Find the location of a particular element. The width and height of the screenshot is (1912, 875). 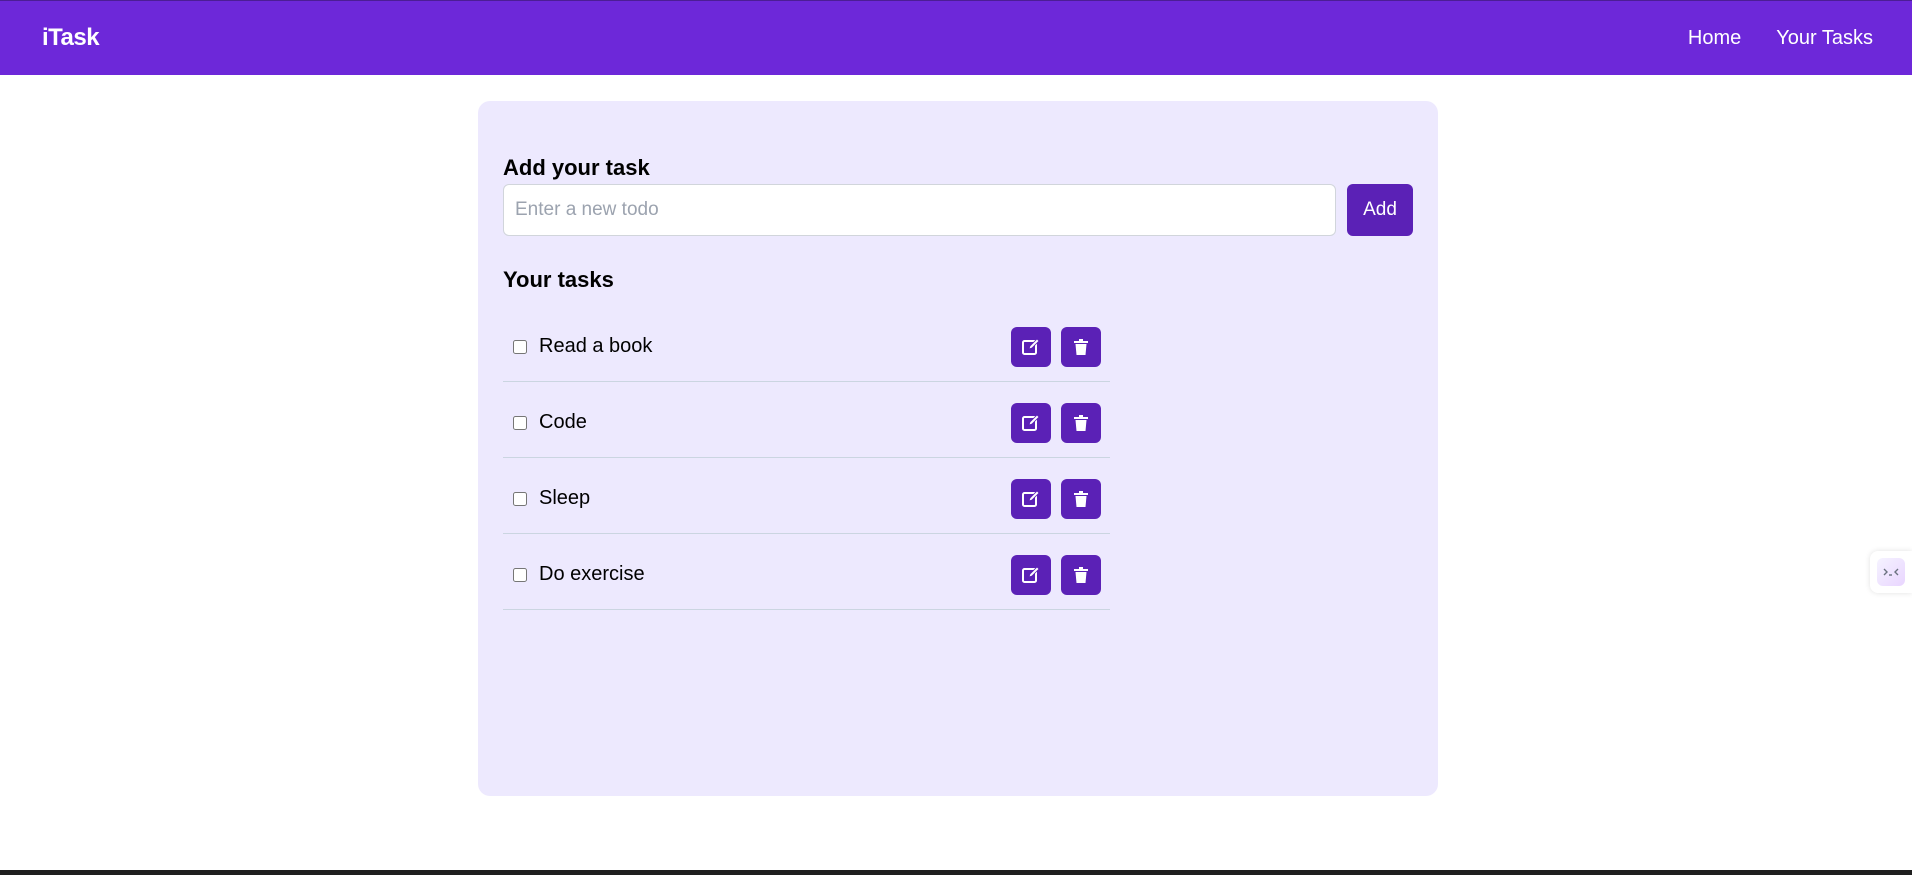

nav-link-your-tasks: Your Tasks is located at coordinates (1824, 38).